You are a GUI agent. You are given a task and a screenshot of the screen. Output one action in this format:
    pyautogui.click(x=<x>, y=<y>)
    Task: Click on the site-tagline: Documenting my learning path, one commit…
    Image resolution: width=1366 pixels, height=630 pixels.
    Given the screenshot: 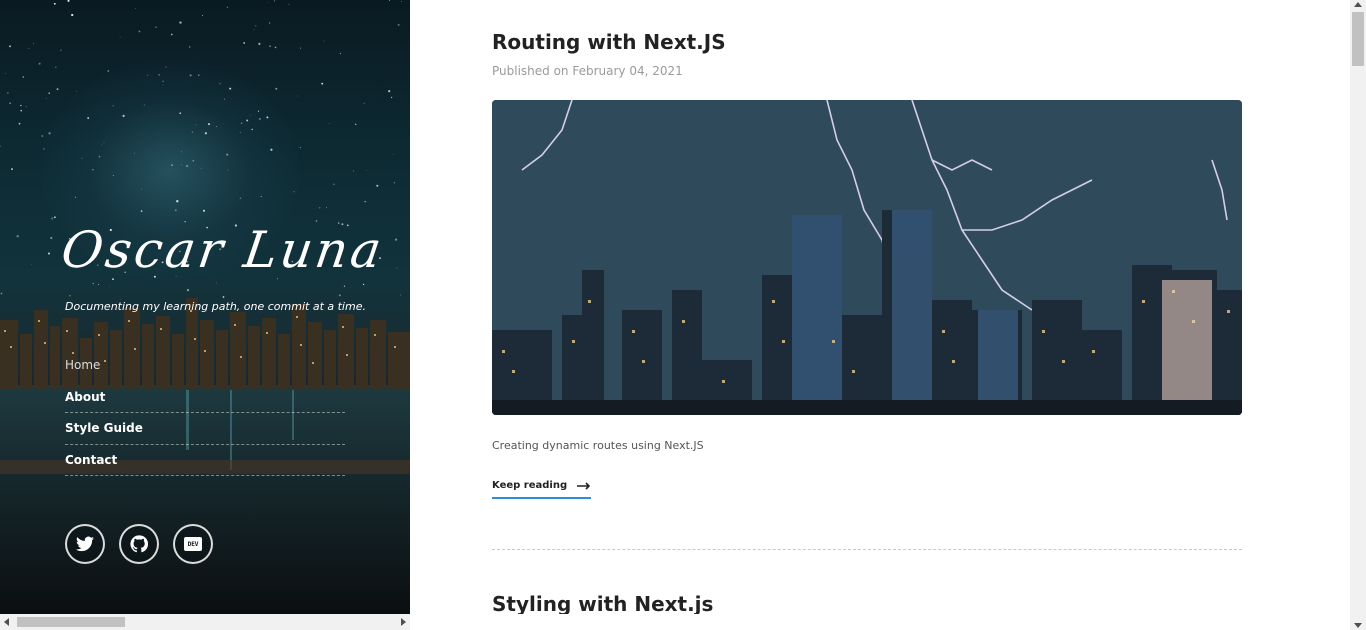 What is the action you would take?
    pyautogui.click(x=215, y=306)
    